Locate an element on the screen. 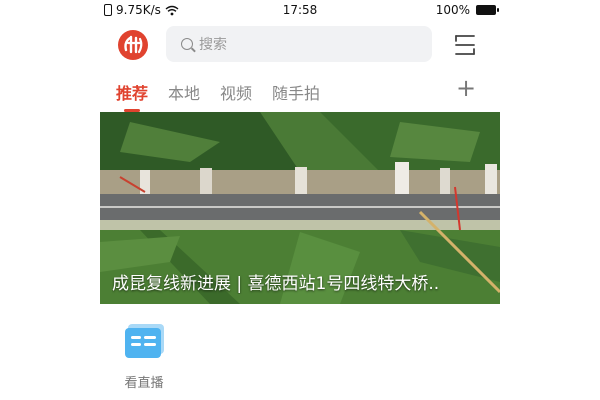 The width and height of the screenshot is (600, 400). channel-tabs: 推荐 本地 视频 随手拍 is located at coordinates (218, 96).